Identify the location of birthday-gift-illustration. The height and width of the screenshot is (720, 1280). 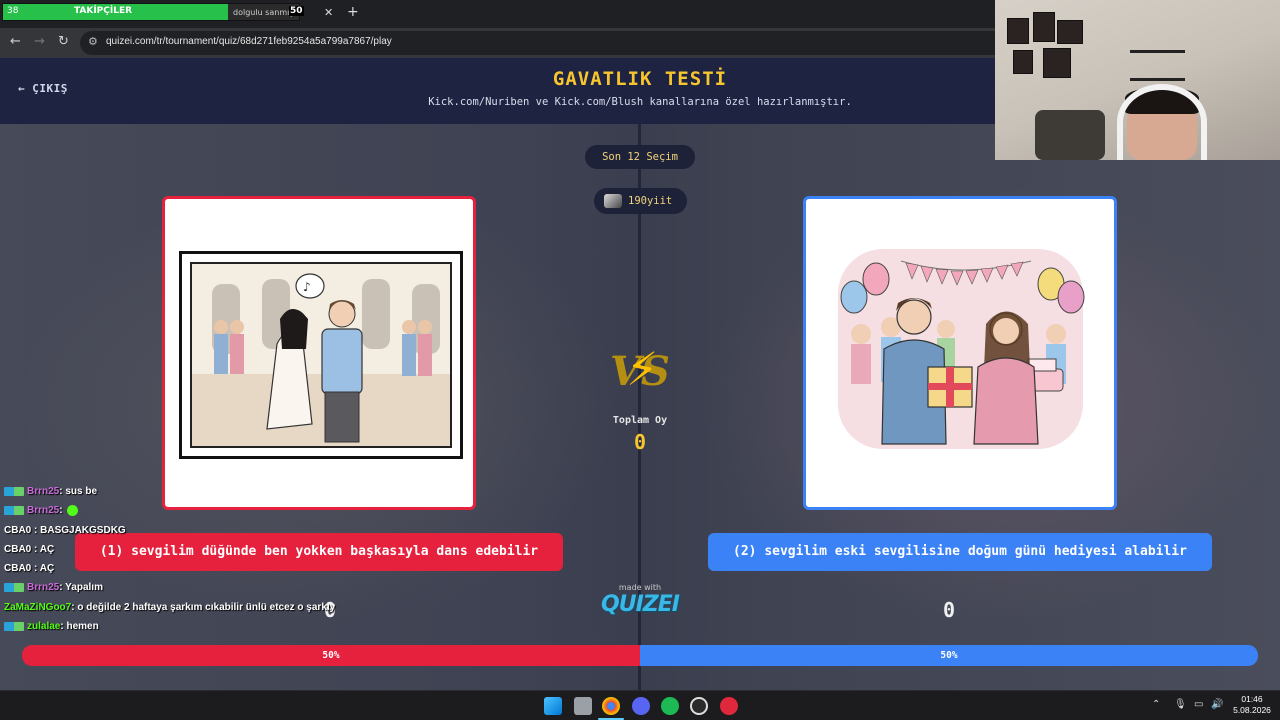
(961, 349).